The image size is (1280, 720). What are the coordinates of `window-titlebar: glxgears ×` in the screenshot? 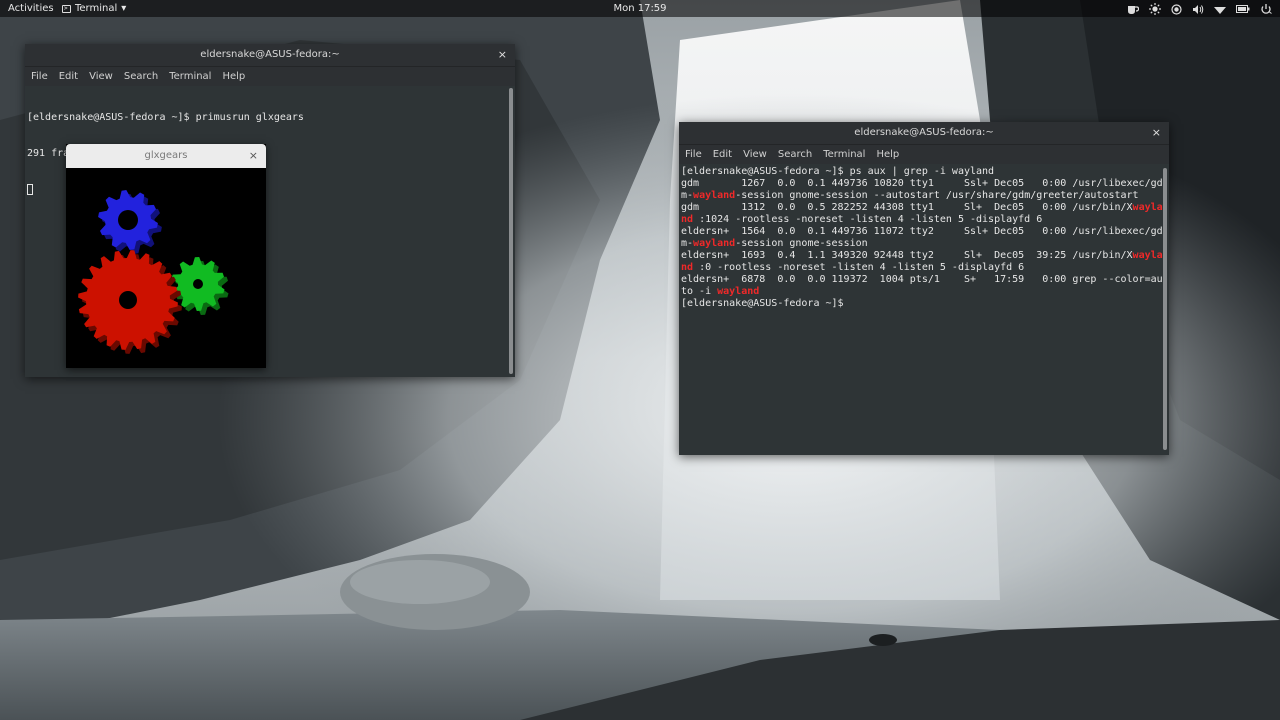 It's located at (166, 156).